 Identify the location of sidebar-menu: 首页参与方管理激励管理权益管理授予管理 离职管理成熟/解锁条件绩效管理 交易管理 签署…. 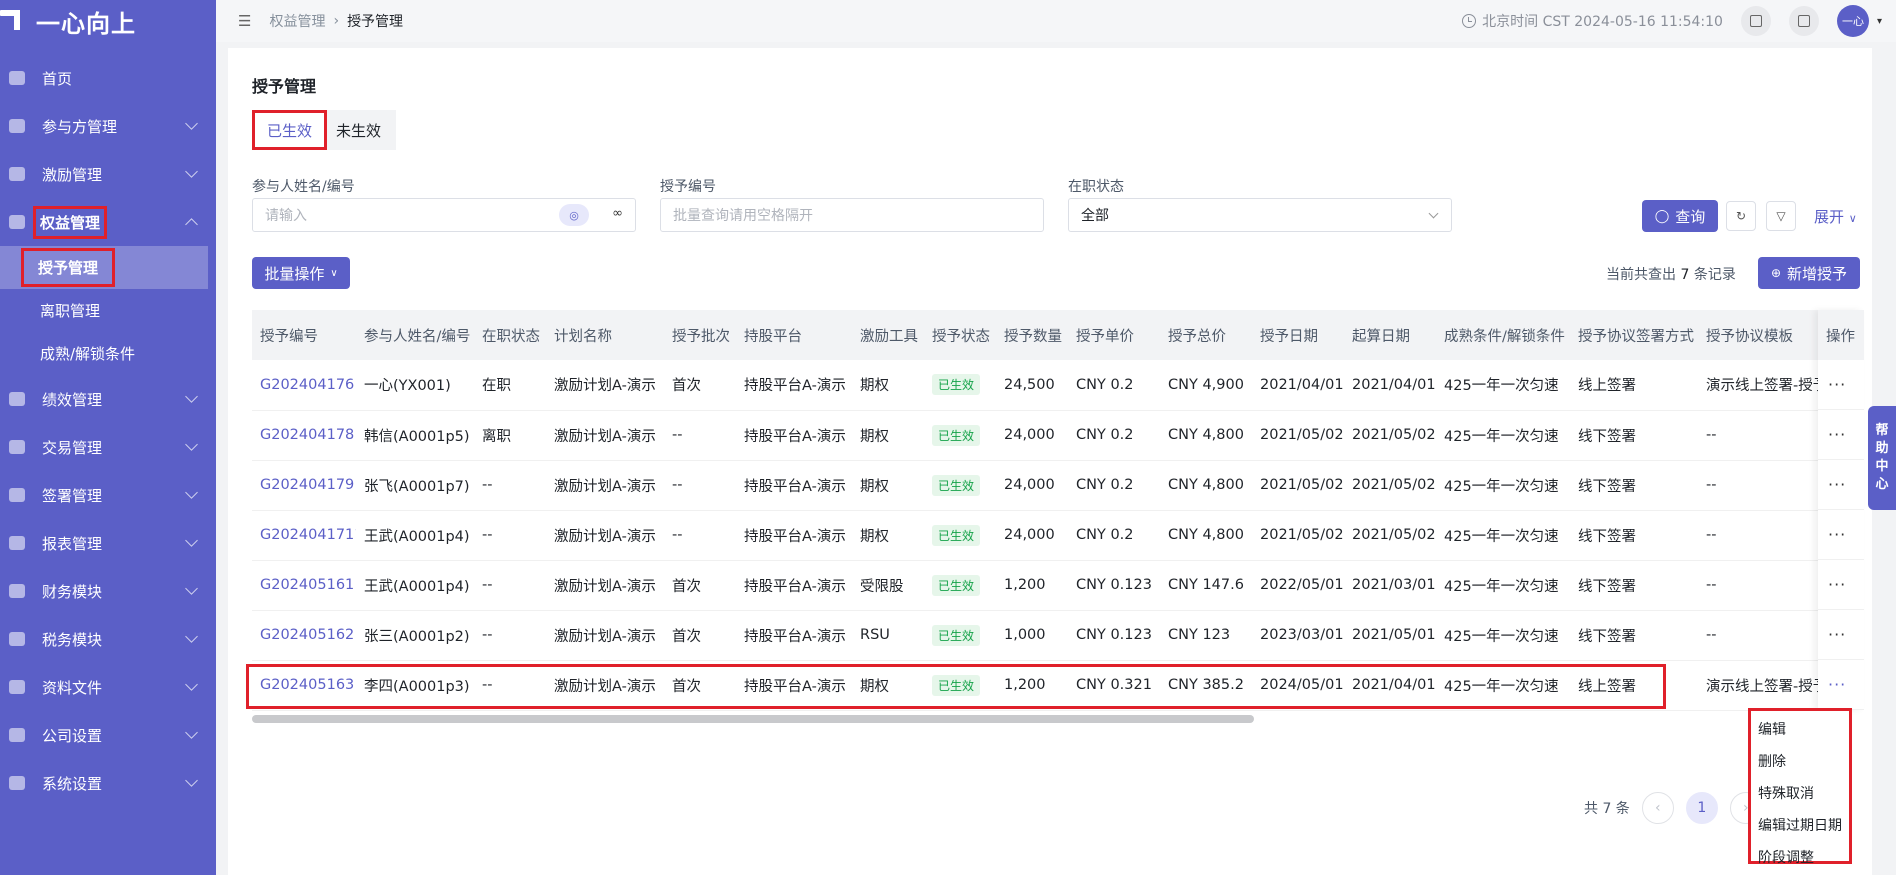
(108, 430).